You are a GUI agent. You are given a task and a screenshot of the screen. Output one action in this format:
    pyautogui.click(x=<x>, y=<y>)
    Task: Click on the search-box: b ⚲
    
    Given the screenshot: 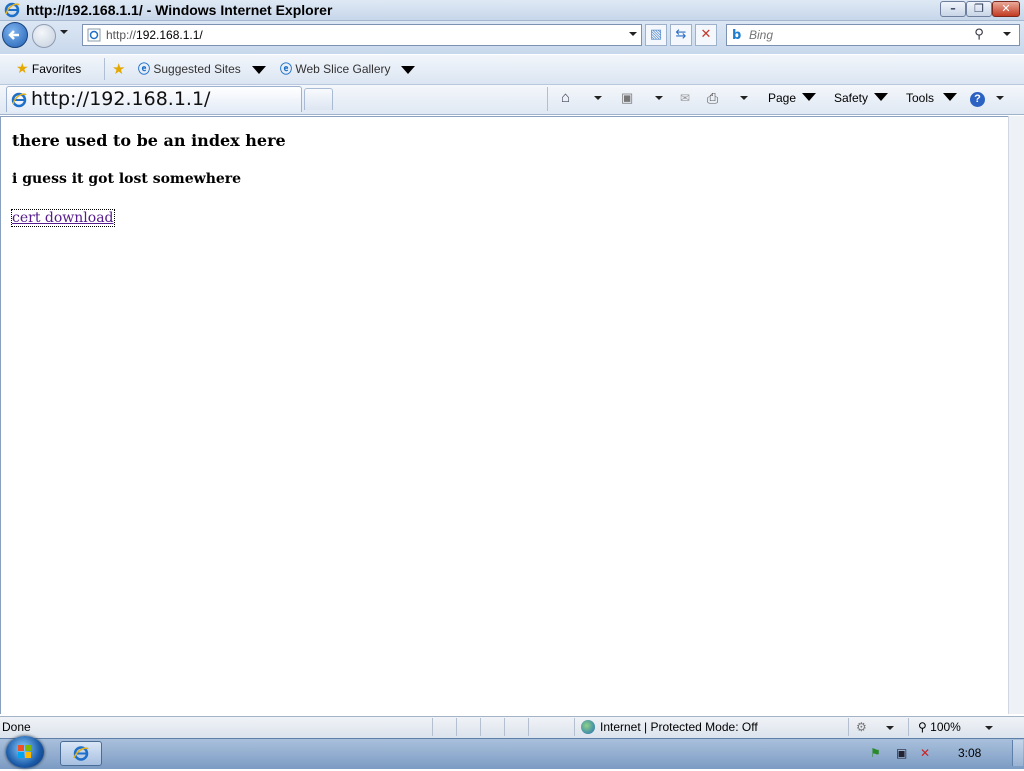 What is the action you would take?
    pyautogui.click(x=873, y=35)
    